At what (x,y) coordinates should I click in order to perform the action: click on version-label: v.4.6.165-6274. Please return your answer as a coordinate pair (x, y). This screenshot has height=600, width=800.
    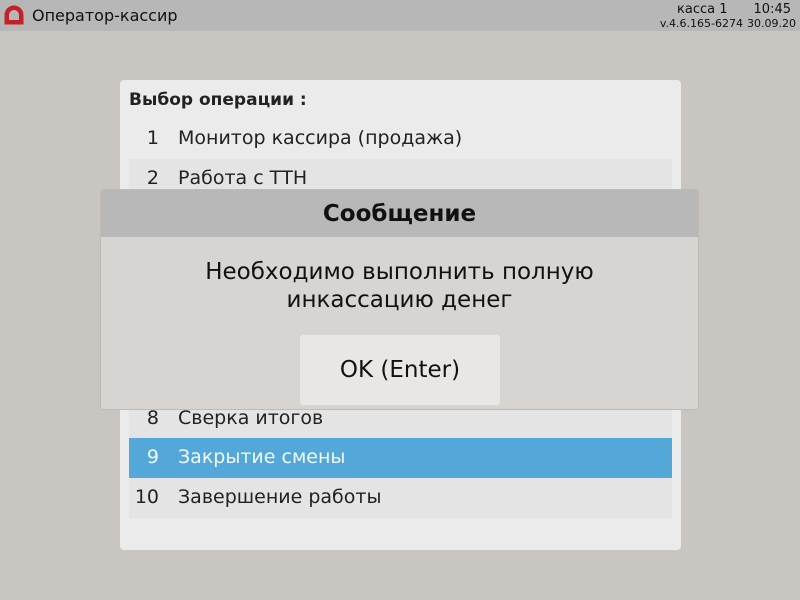
    Looking at the image, I should click on (701, 23).